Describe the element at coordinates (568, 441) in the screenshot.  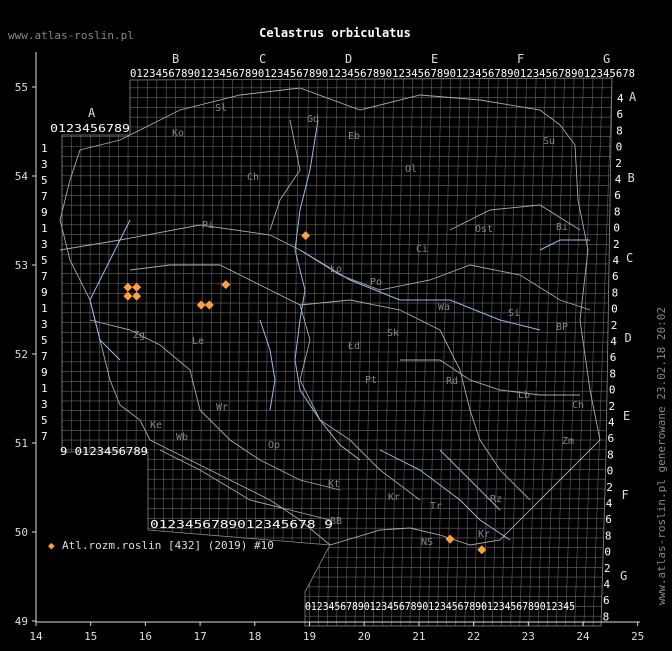
I see `region-label: Zm` at that location.